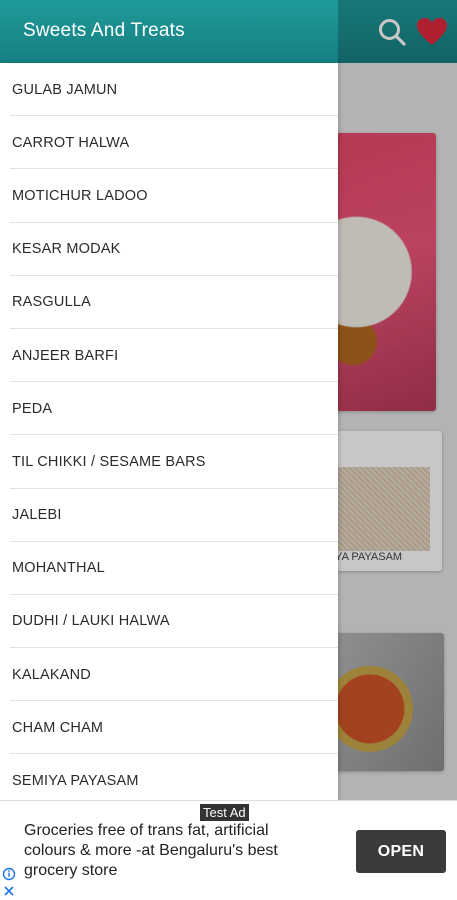 This screenshot has width=457, height=900. I want to click on drawer-item: CHAM CHAM, so click(169, 728).